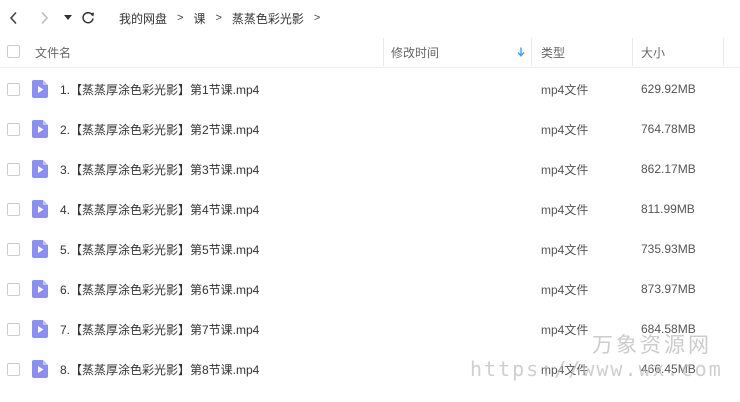  Describe the element at coordinates (668, 209) in the screenshot. I see `file-size: 811.99MB` at that location.